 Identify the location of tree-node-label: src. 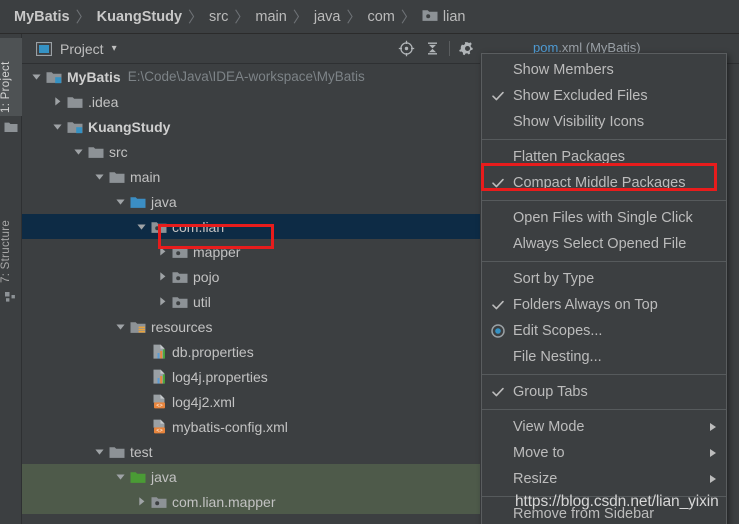
(118, 151).